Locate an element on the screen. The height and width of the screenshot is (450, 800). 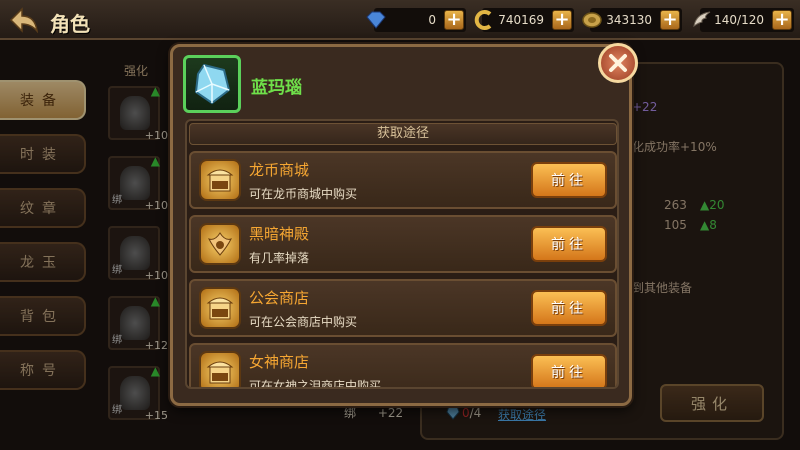
source-item: 龙币商城 可在龙币商城中购买 前往 is located at coordinates (403, 180).